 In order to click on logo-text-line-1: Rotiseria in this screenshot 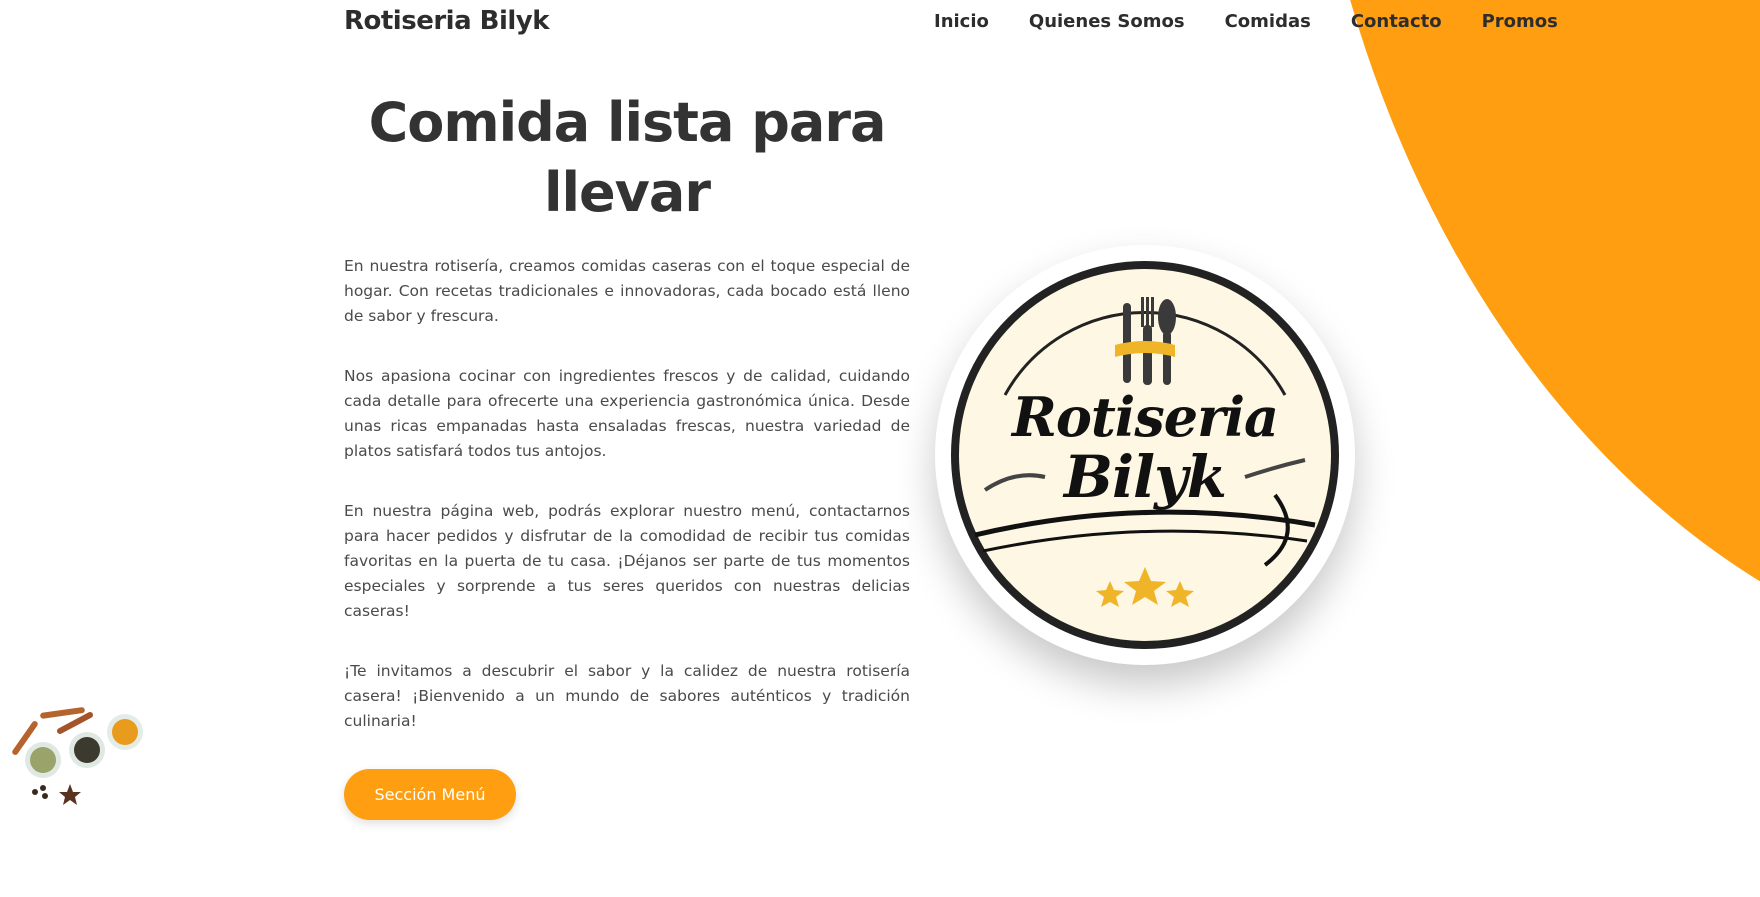, I will do `click(1145, 417)`.